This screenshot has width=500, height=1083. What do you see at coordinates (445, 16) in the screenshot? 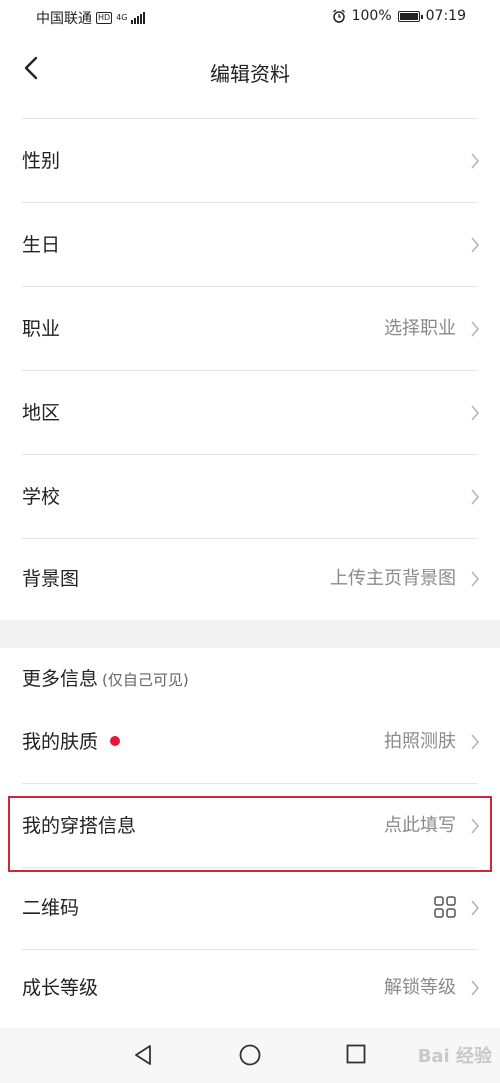
I see `clock: 07:19` at bounding box center [445, 16].